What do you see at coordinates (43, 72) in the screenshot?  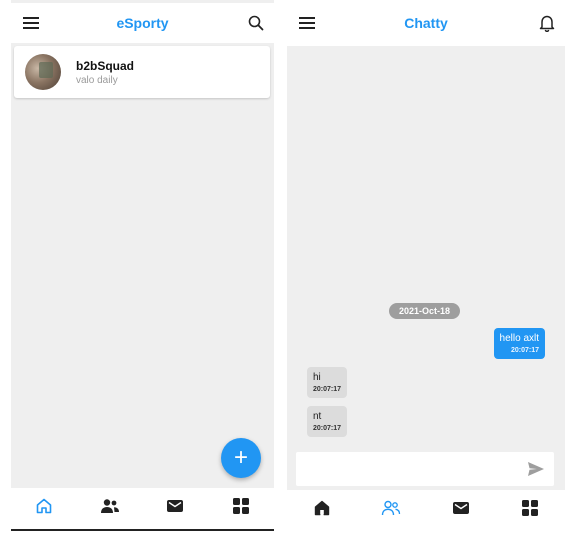 I see `group-avatar` at bounding box center [43, 72].